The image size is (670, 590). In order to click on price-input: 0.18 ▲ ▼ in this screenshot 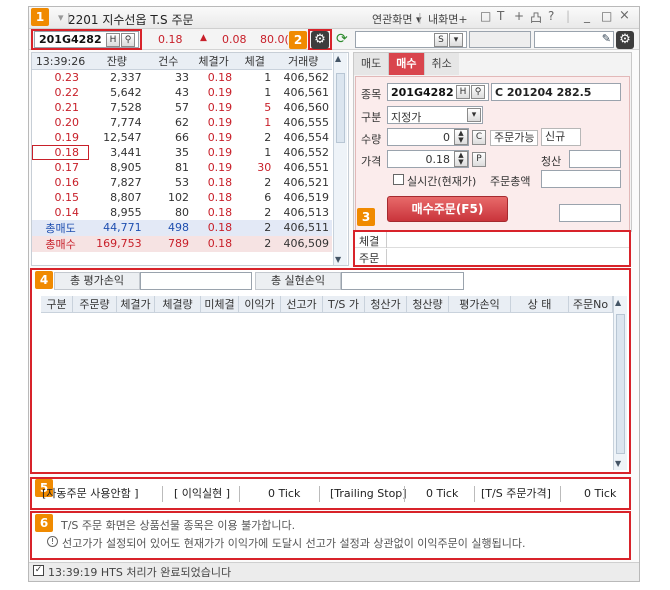, I will do `click(428, 159)`.